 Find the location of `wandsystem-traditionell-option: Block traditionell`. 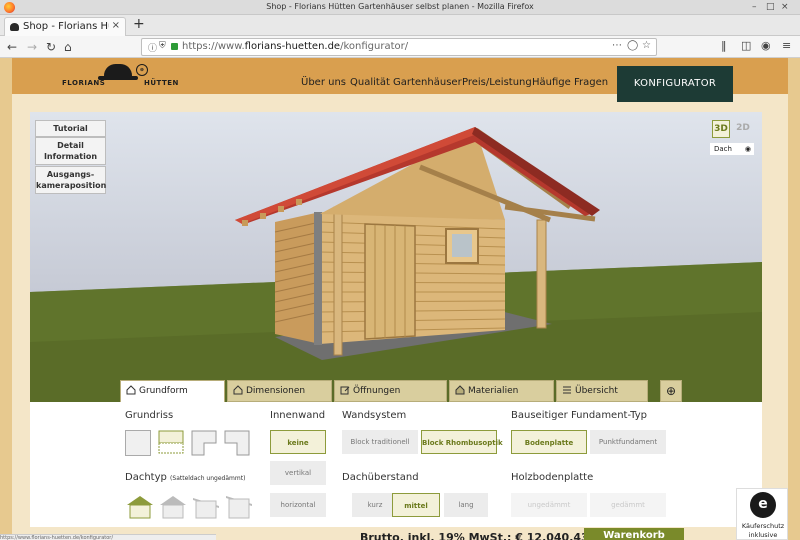

wandsystem-traditionell-option: Block traditionell is located at coordinates (380, 442).